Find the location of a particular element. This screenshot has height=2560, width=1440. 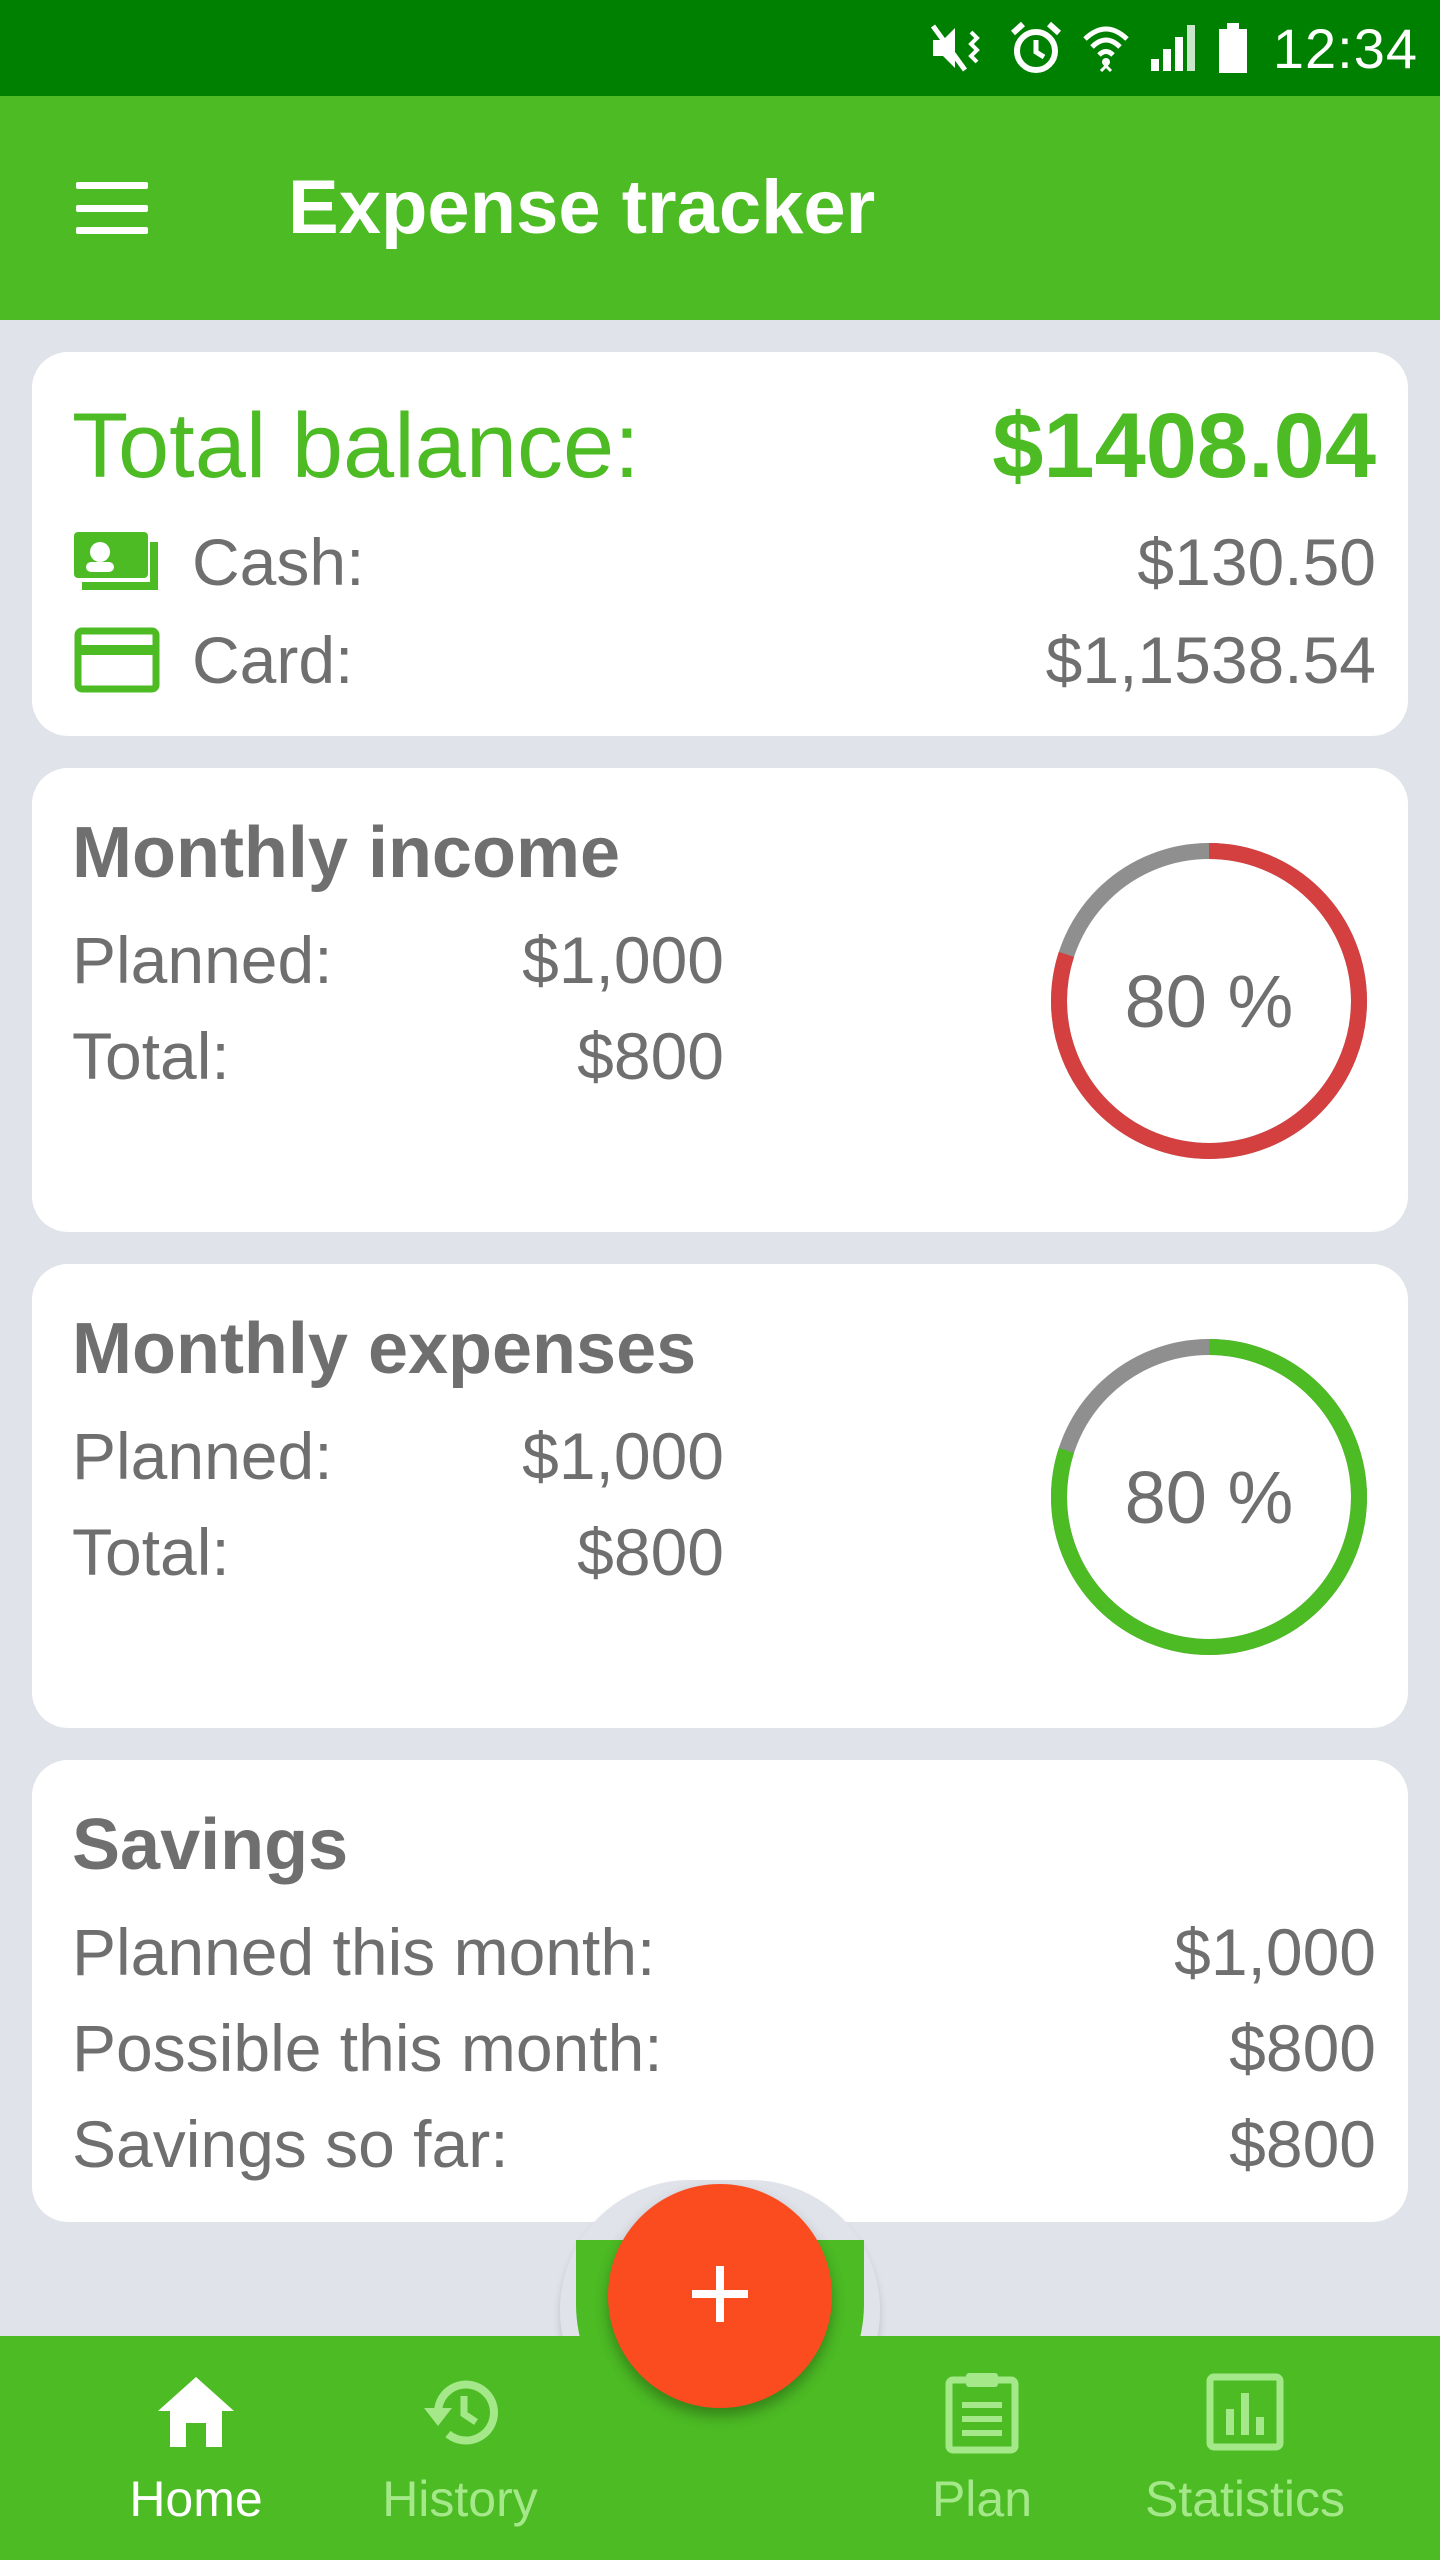

expenses-total-label: Total: is located at coordinates (151, 1552).